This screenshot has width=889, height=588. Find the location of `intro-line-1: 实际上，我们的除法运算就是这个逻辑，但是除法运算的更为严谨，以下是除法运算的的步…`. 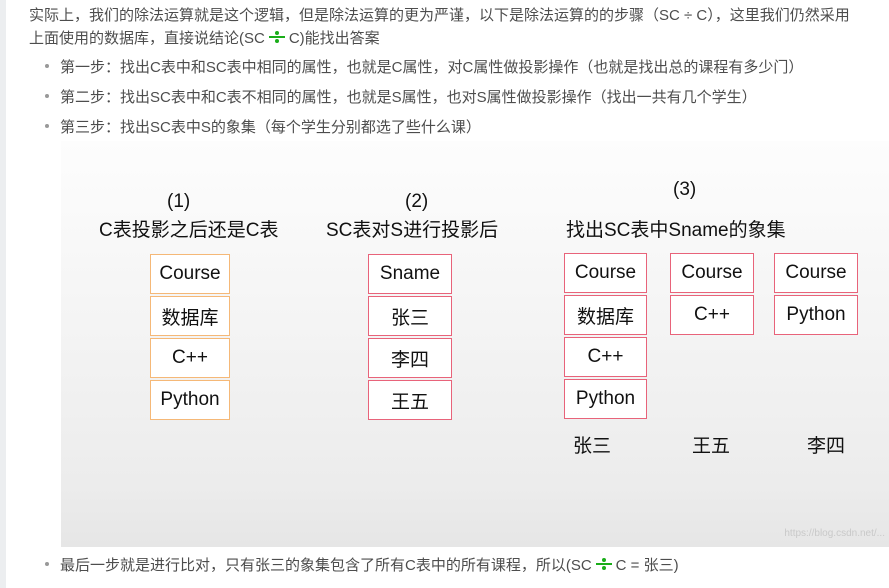

intro-line-1: 实际上，我们的除法运算就是这个逻辑，但是除法运算的更为严谨，以下是除法运算的的步… is located at coordinates (439, 15).